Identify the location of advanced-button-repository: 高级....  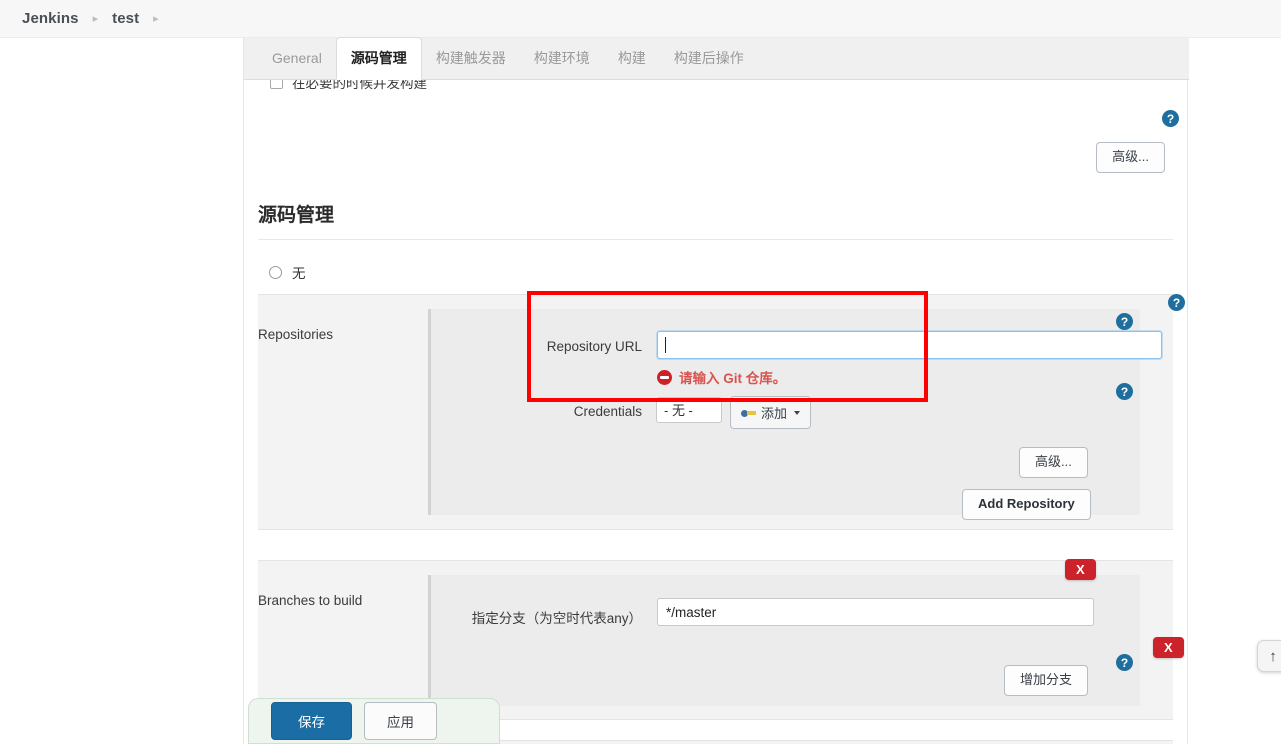
(1053, 462).